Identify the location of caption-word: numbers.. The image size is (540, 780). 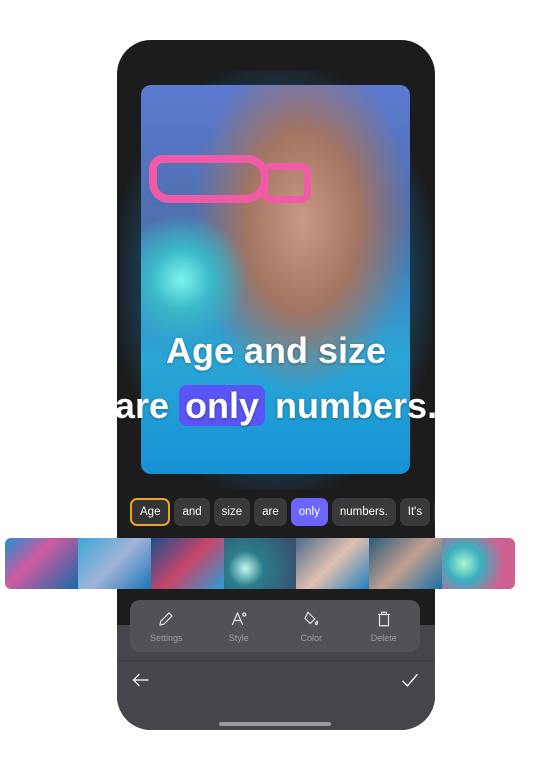
(355, 405).